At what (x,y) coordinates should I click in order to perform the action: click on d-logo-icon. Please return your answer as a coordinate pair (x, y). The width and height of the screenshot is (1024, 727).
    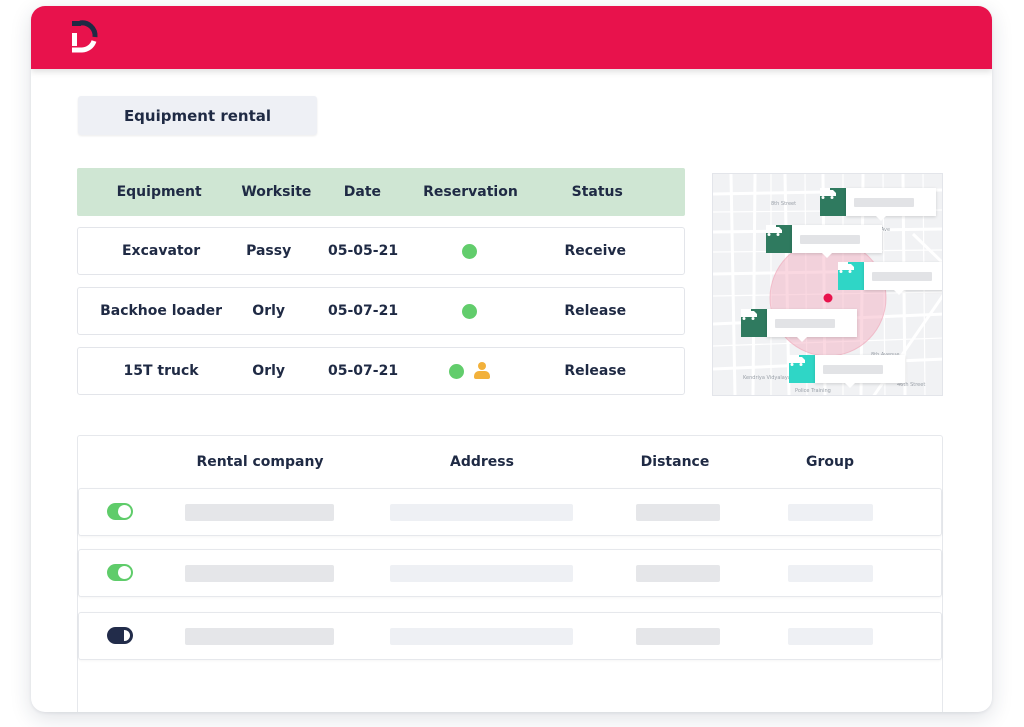
    Looking at the image, I should click on (85, 37).